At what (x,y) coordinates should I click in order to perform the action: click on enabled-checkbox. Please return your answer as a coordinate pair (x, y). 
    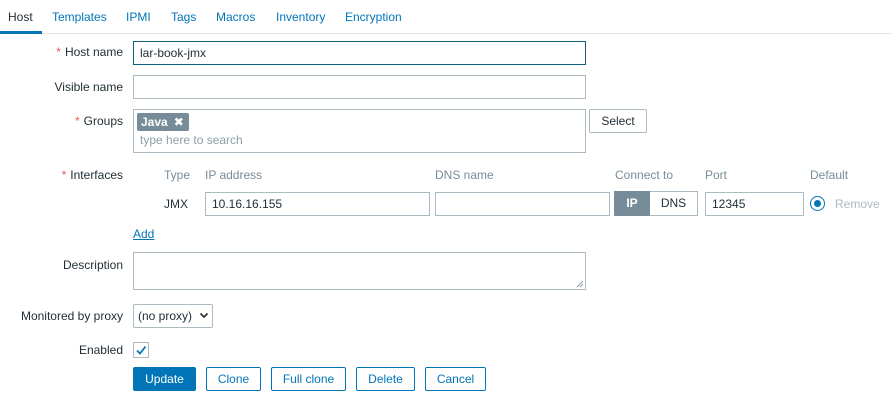
    Looking at the image, I should click on (141, 350).